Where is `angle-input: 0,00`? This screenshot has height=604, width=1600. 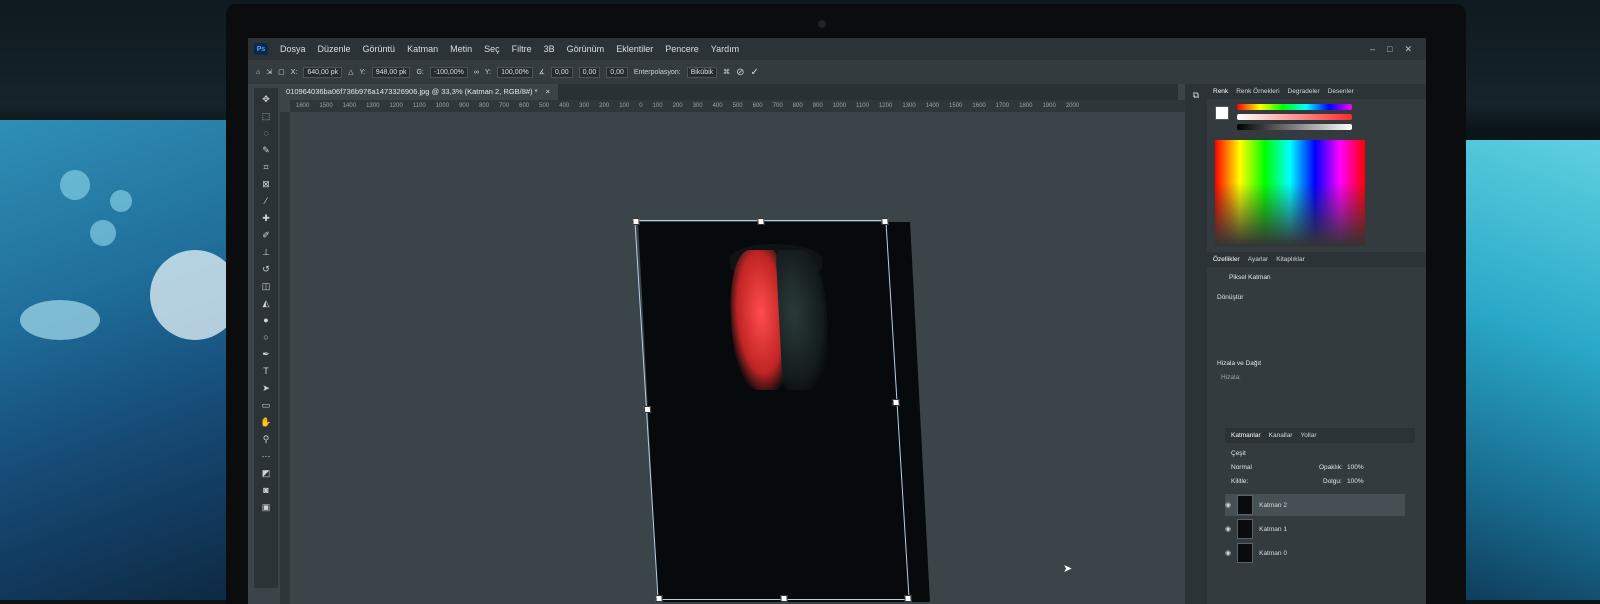
angle-input: 0,00 is located at coordinates (562, 72).